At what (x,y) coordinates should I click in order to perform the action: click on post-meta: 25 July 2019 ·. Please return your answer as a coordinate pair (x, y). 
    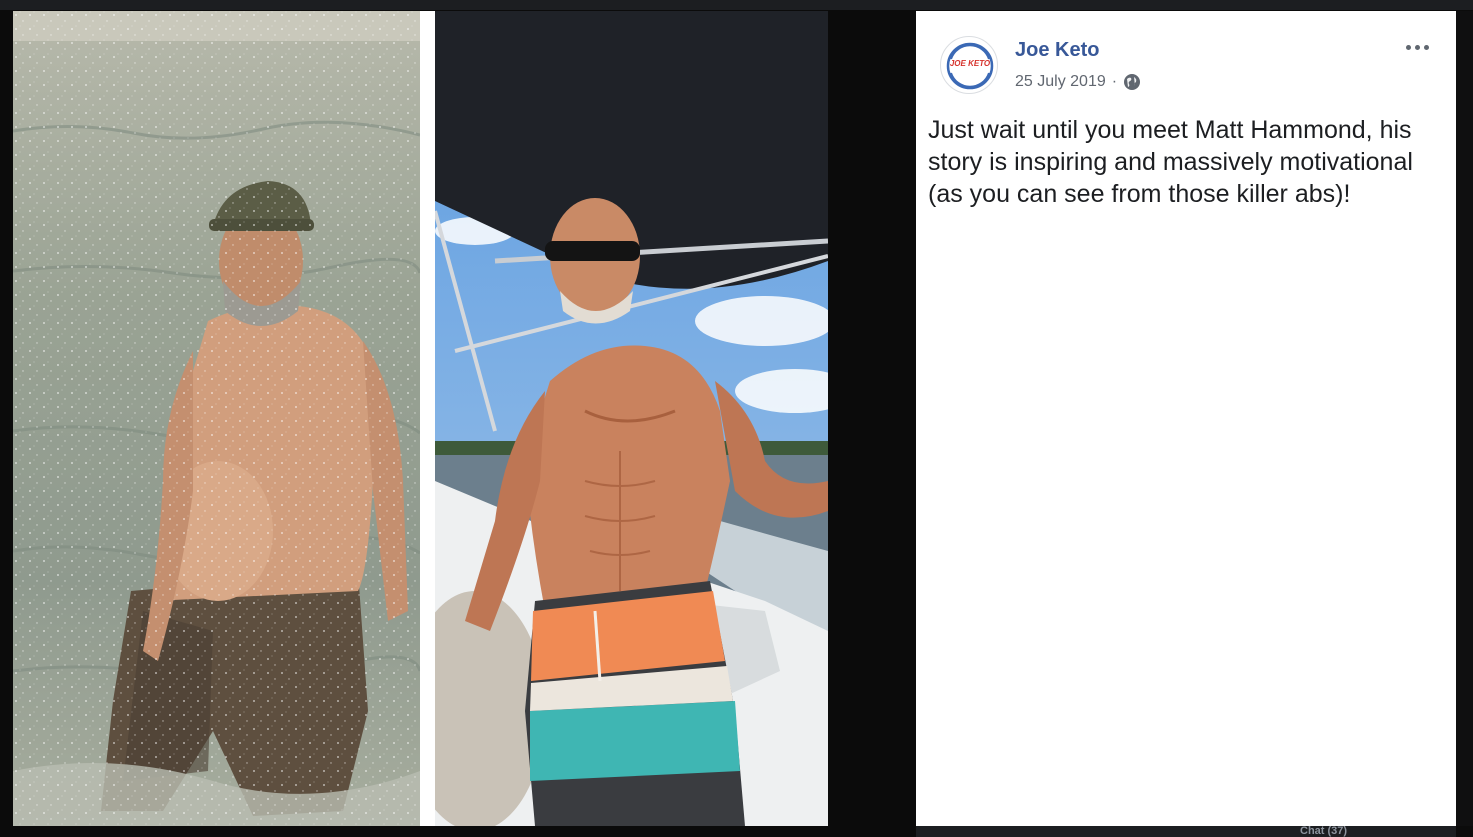
    Looking at the image, I should click on (1078, 82).